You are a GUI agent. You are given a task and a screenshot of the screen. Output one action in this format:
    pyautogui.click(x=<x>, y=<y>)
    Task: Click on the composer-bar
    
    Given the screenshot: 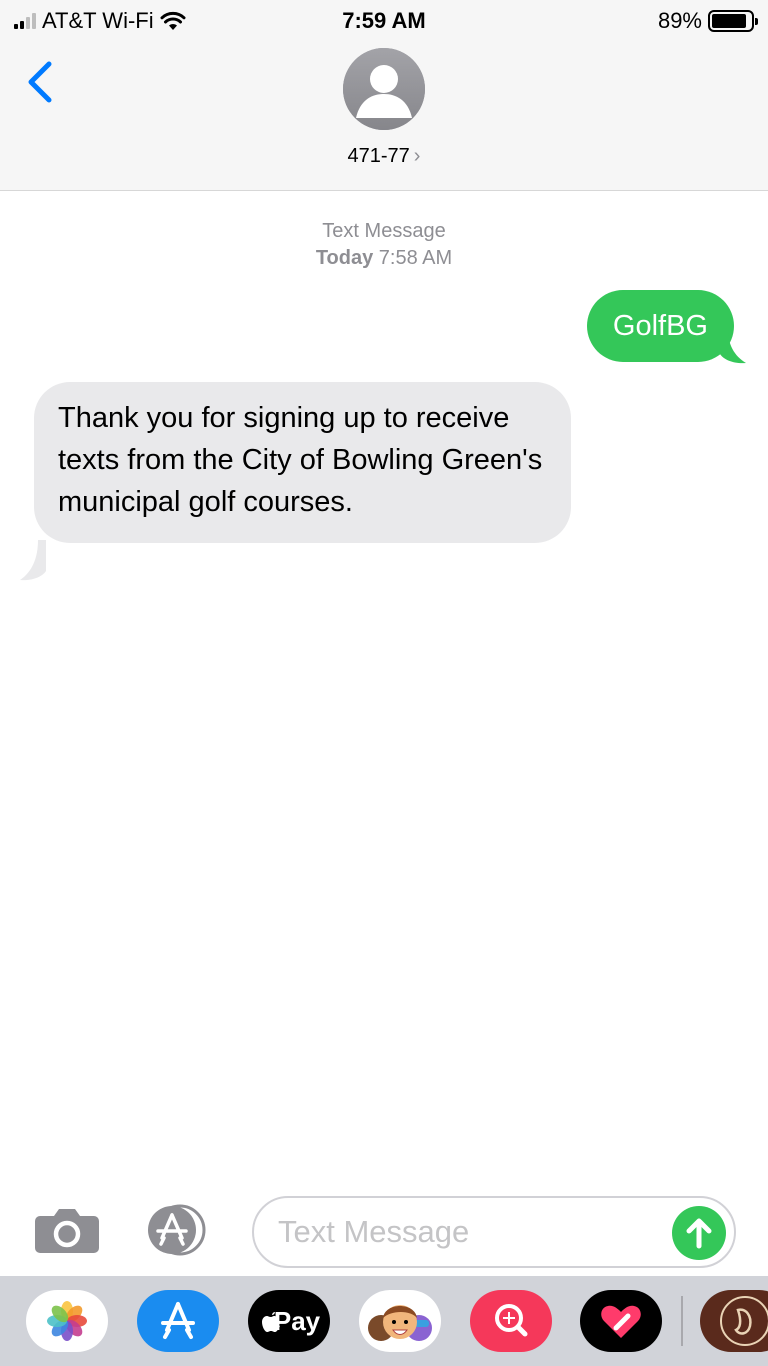 What is the action you would take?
    pyautogui.click(x=384, y=1233)
    